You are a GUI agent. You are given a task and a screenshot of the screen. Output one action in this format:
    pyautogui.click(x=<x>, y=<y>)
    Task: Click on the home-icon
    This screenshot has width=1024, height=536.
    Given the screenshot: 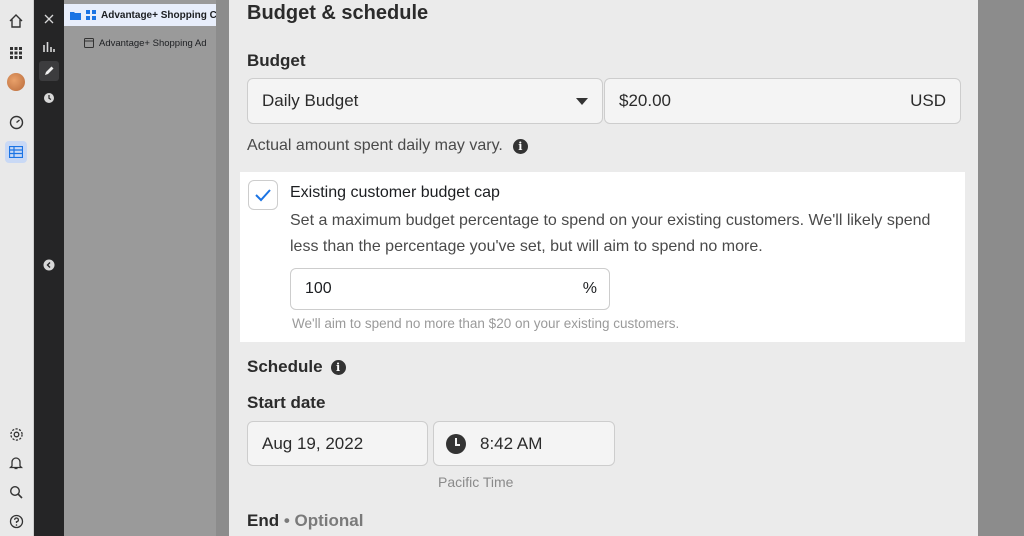 What is the action you would take?
    pyautogui.click(x=16, y=21)
    